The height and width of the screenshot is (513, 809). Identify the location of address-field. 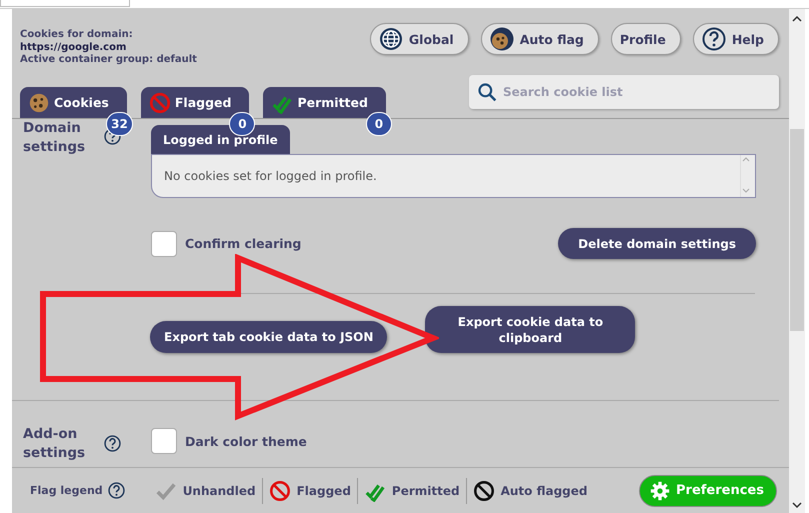
(65, 3).